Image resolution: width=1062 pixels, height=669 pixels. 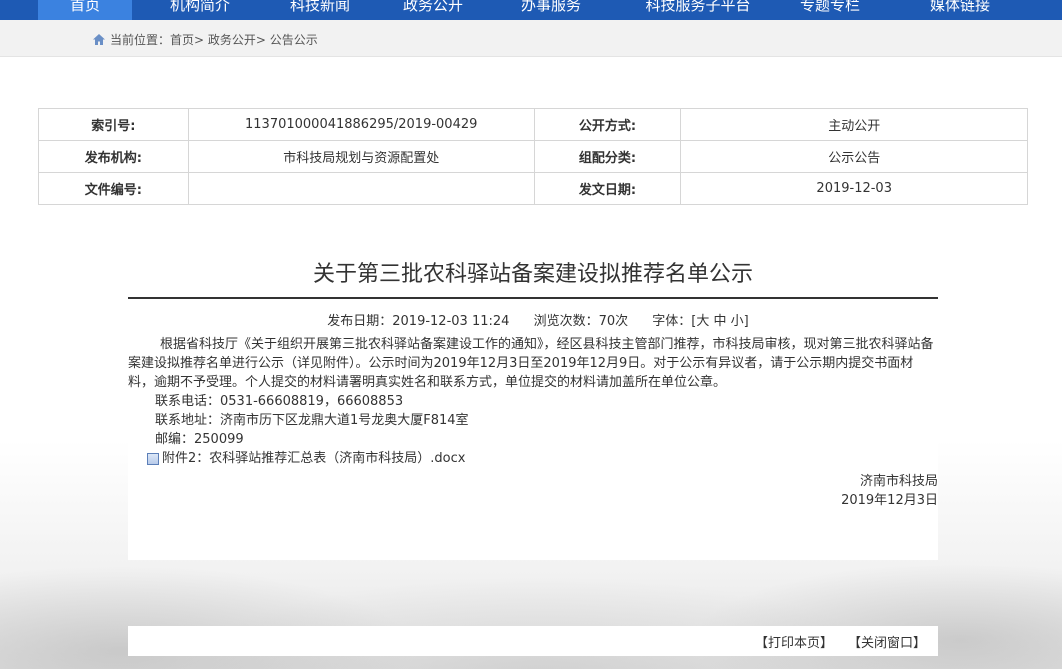 I want to click on category-value: 公示公告, so click(x=854, y=156).